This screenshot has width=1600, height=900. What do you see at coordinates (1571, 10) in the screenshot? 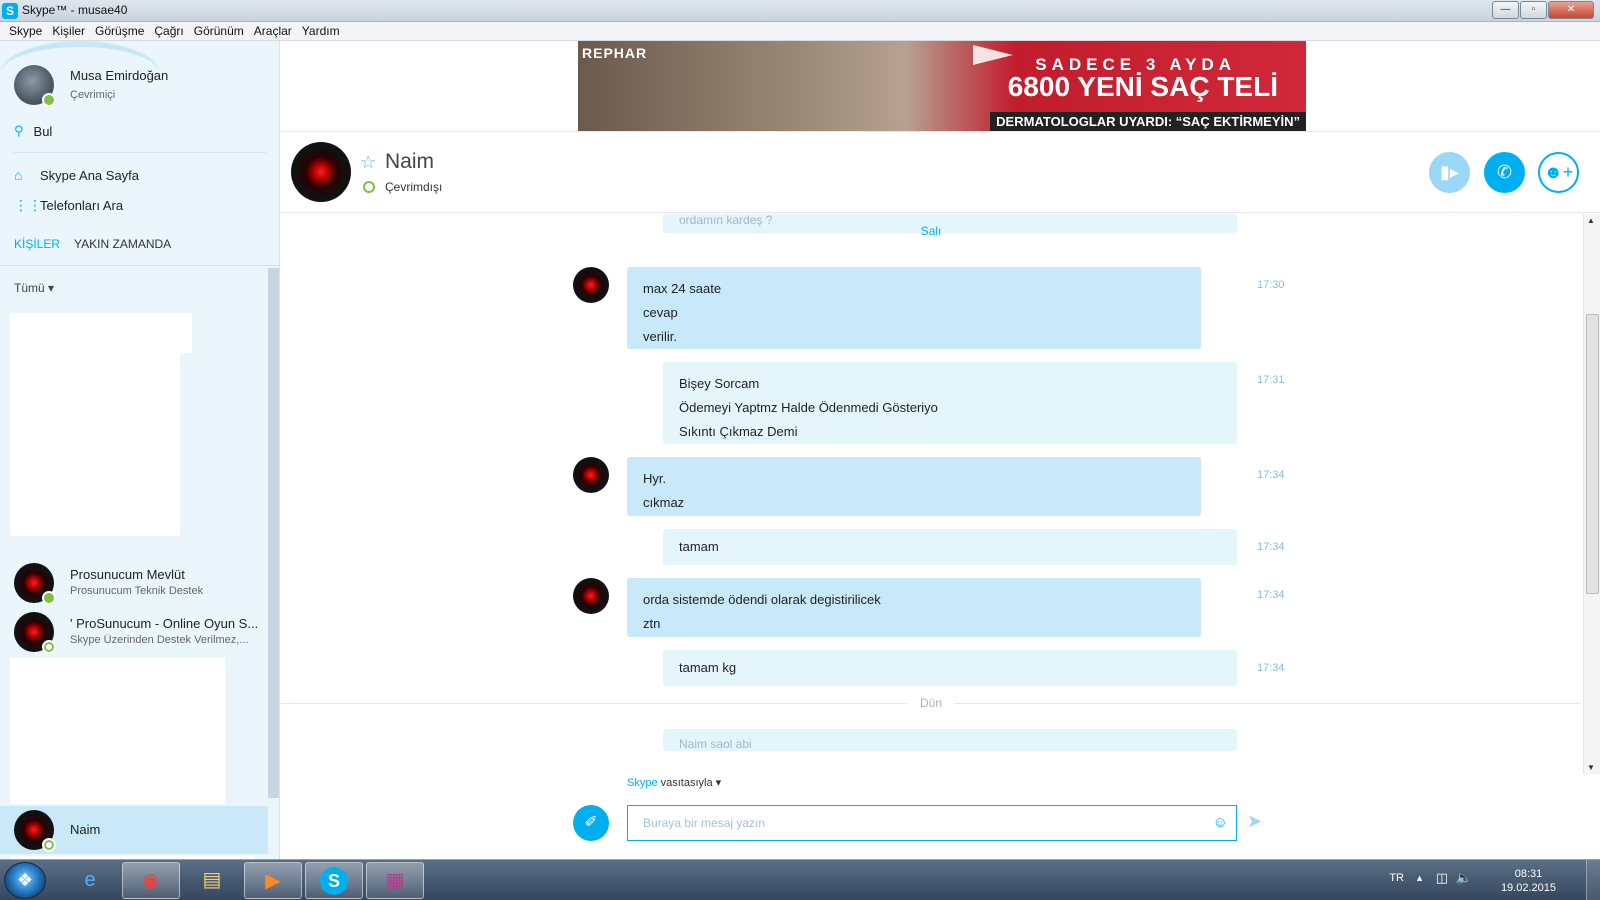
I see `close-button: ✕` at bounding box center [1571, 10].